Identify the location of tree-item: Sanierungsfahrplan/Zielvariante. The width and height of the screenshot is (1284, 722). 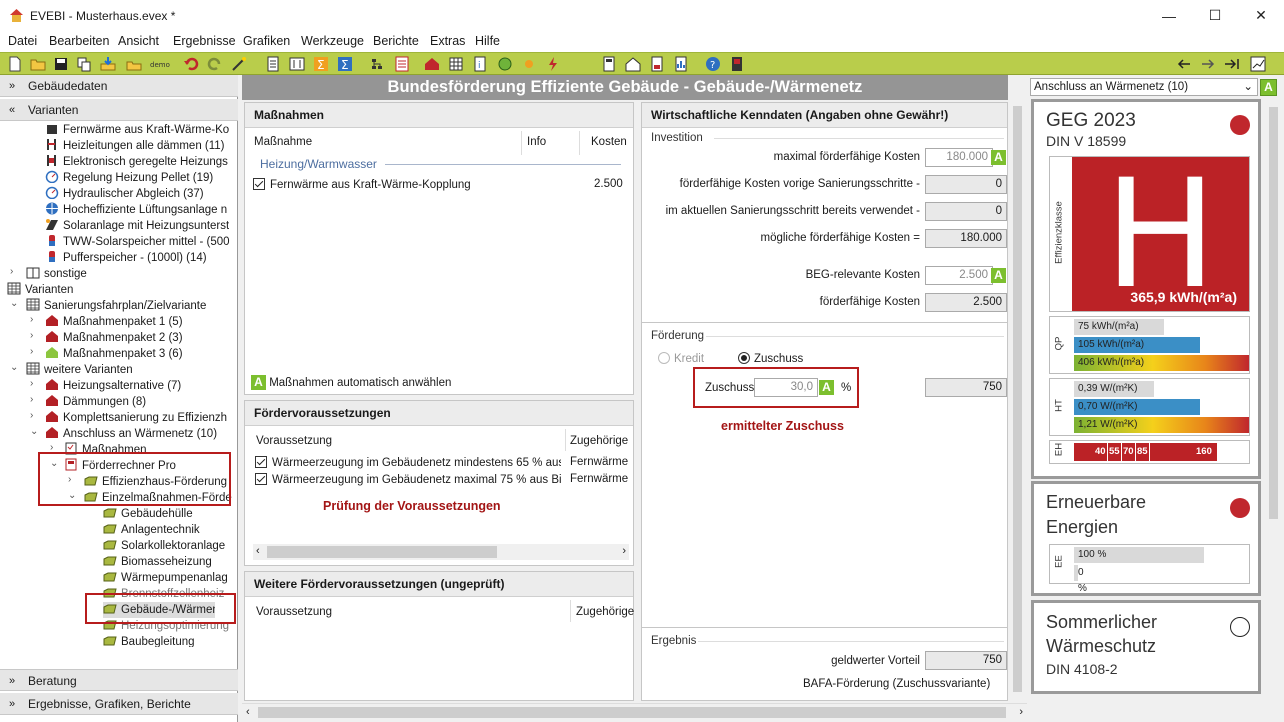
(116, 306).